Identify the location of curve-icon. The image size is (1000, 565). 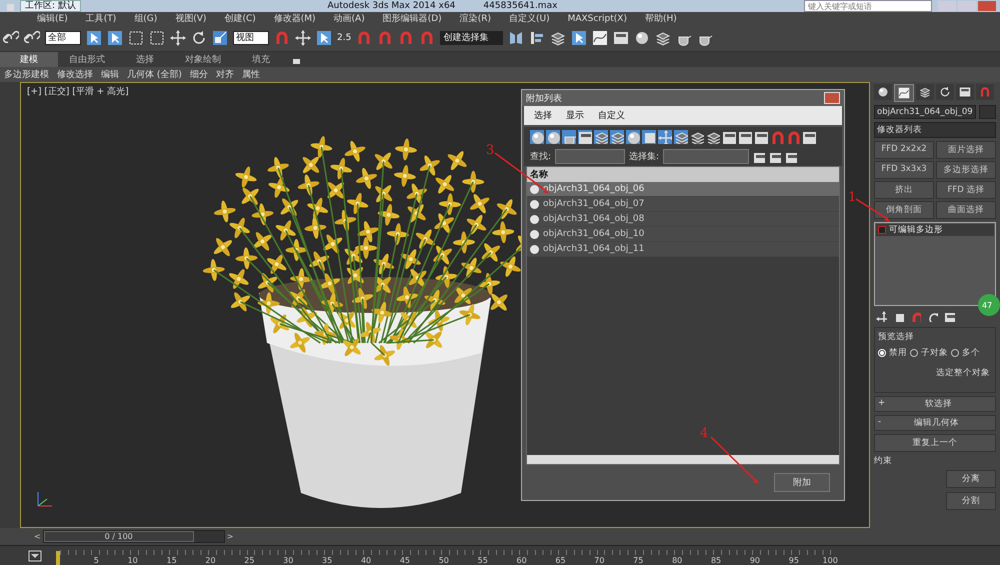
(600, 38).